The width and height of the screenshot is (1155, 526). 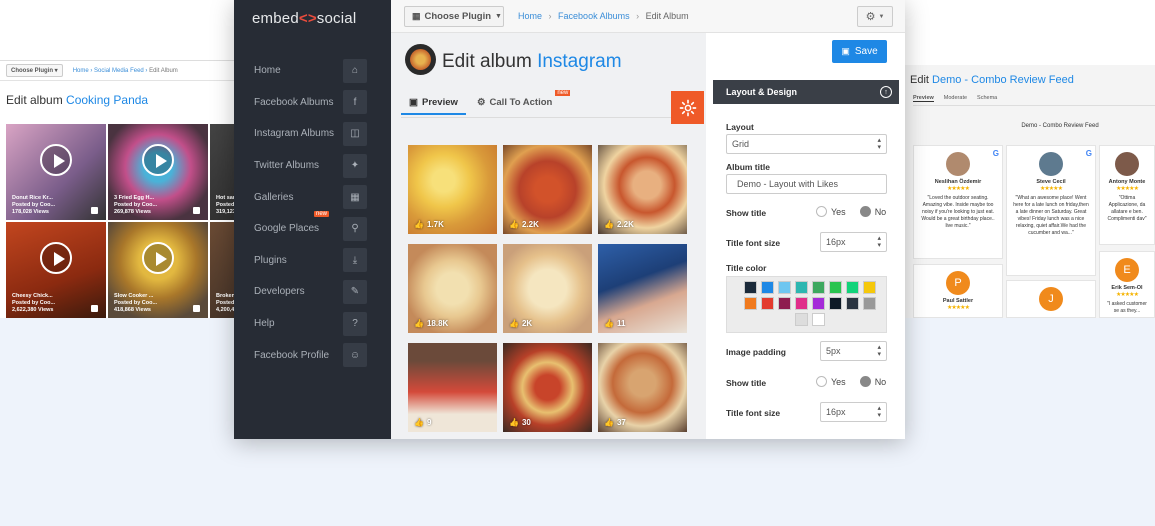 I want to click on sidebar-item-help: Help?, so click(x=312, y=324).